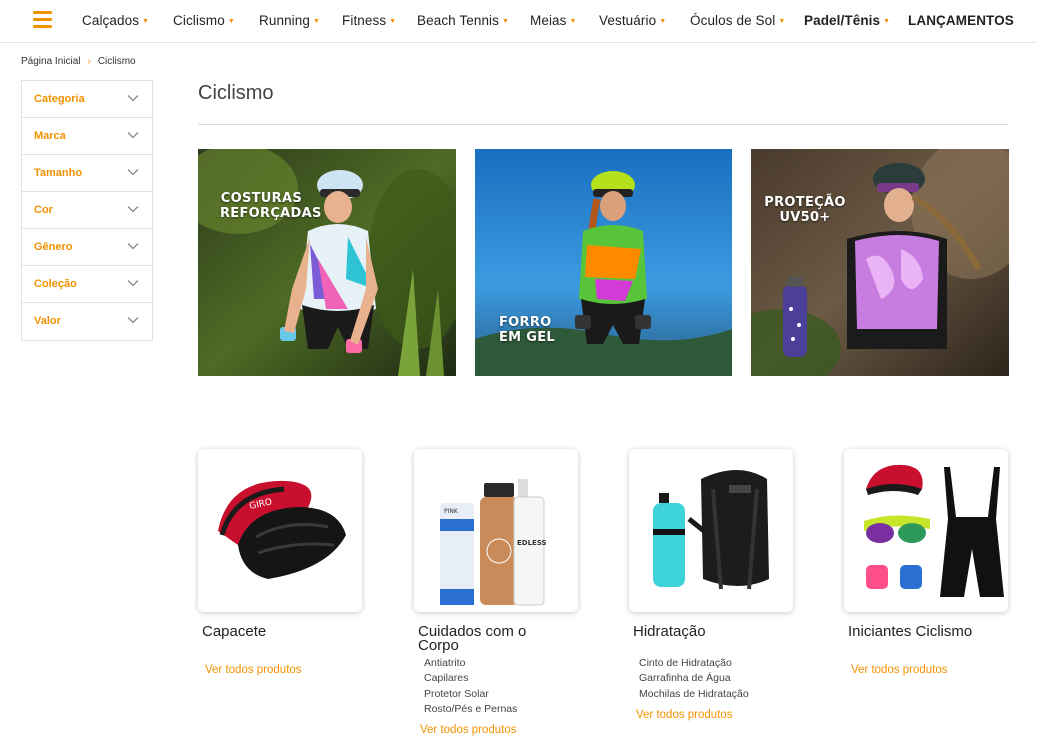 Image resolution: width=1037 pixels, height=753 pixels. What do you see at coordinates (603, 262) in the screenshot?
I see `banner-forro-em-gel: FORRO EM GEL` at bounding box center [603, 262].